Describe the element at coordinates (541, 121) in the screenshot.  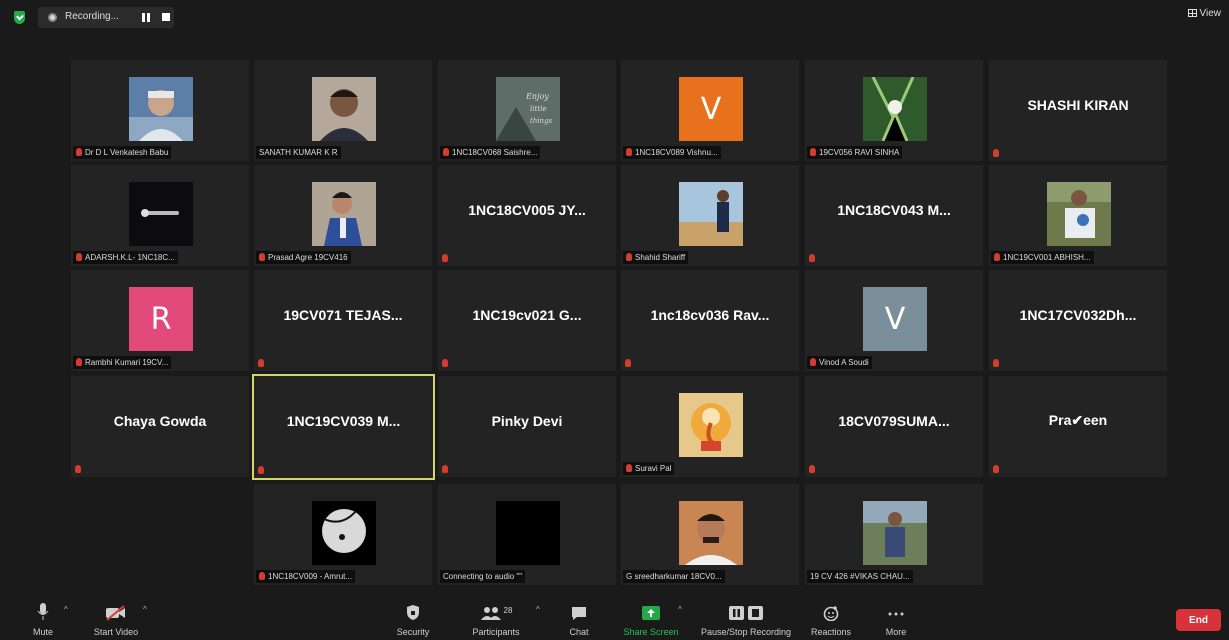
I see `svg-text: things` at that location.